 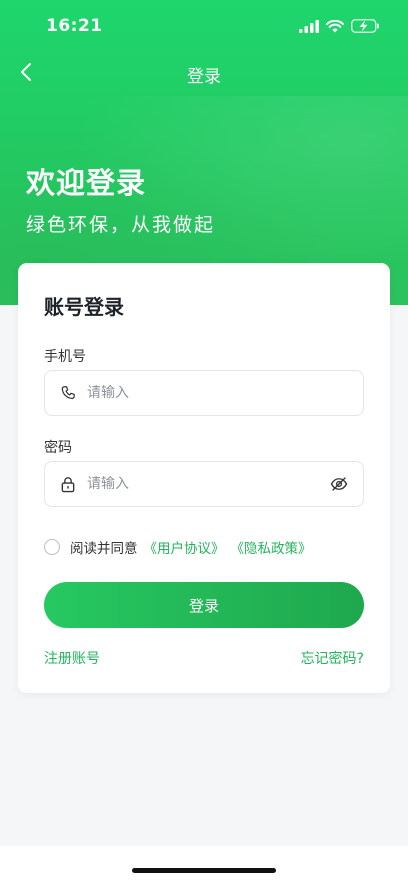 What do you see at coordinates (84, 307) in the screenshot?
I see `card-title: 账号登录` at bounding box center [84, 307].